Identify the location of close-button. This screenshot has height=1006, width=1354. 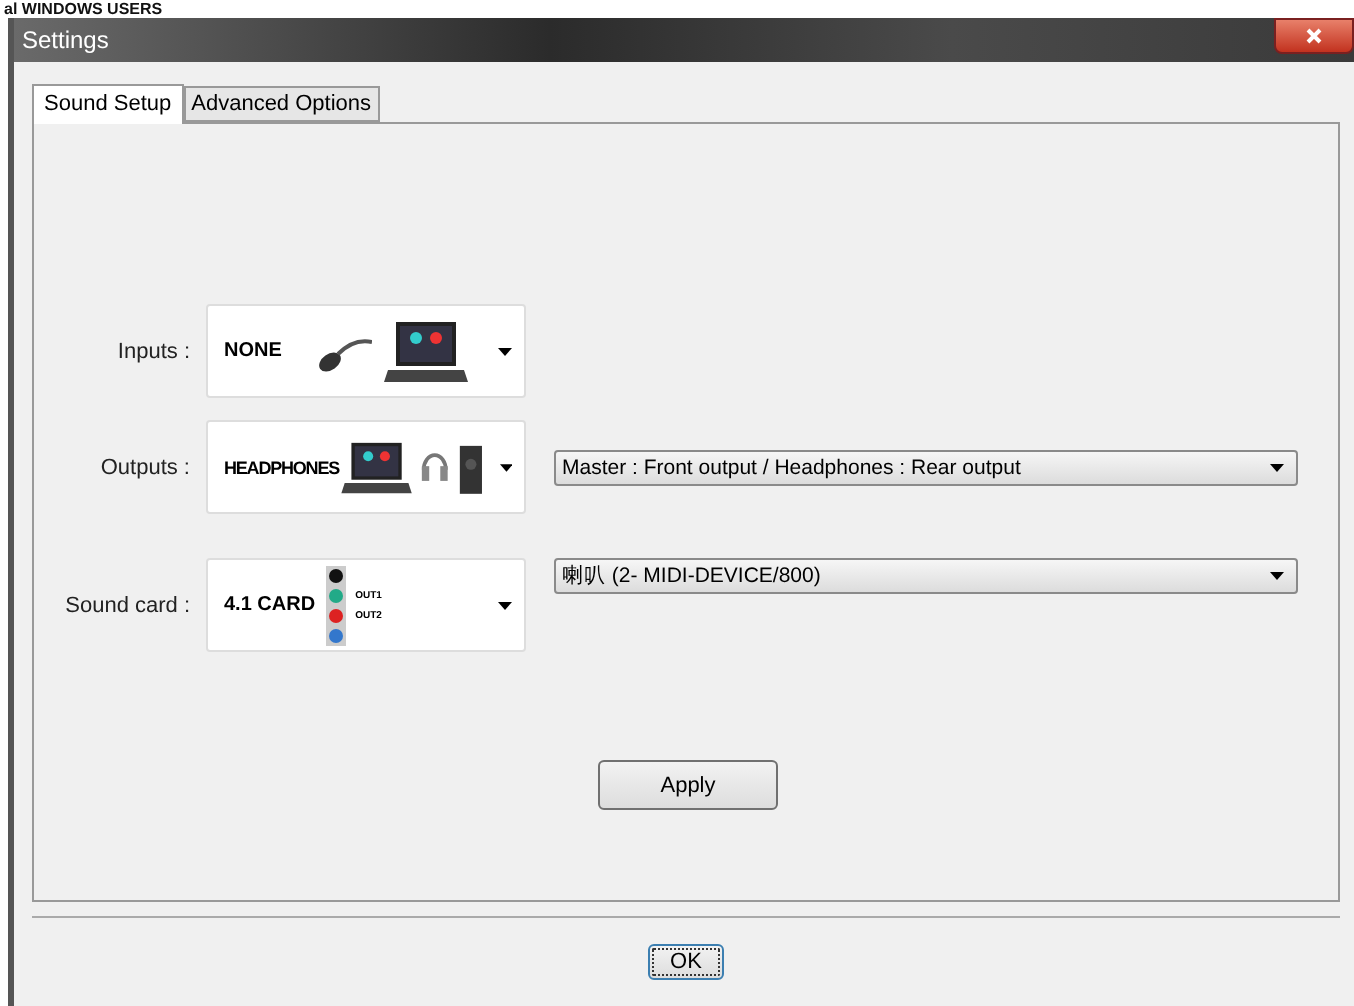
(1314, 36).